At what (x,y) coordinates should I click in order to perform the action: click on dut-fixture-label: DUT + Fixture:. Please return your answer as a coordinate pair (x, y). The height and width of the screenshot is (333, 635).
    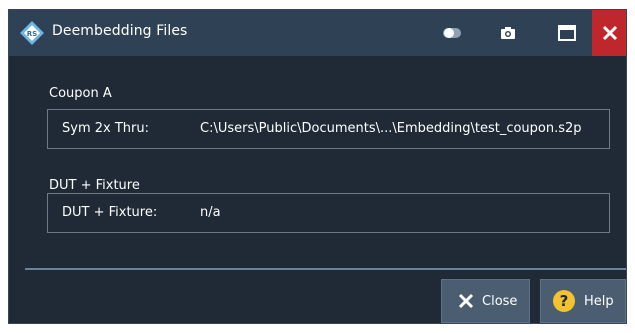
    Looking at the image, I should click on (110, 212).